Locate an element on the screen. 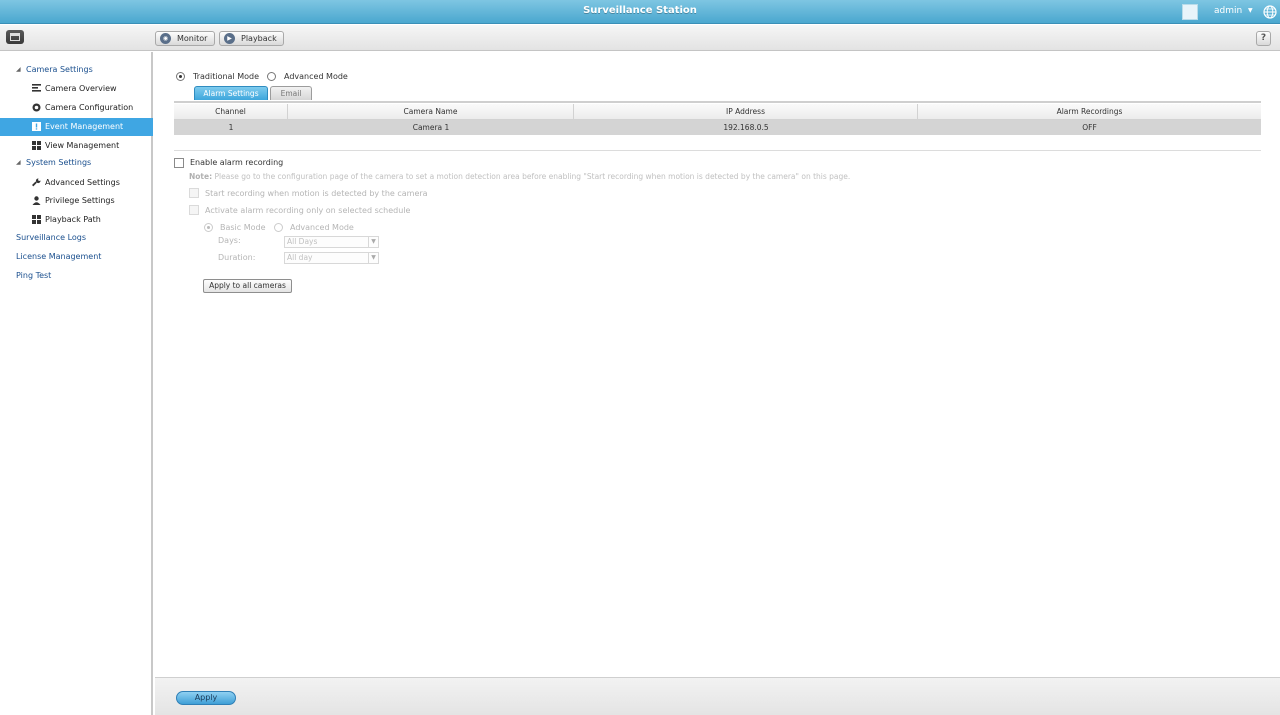 The height and width of the screenshot is (715, 1280). title-bar: Surveillance Station admin ▼ is located at coordinates (640, 12).